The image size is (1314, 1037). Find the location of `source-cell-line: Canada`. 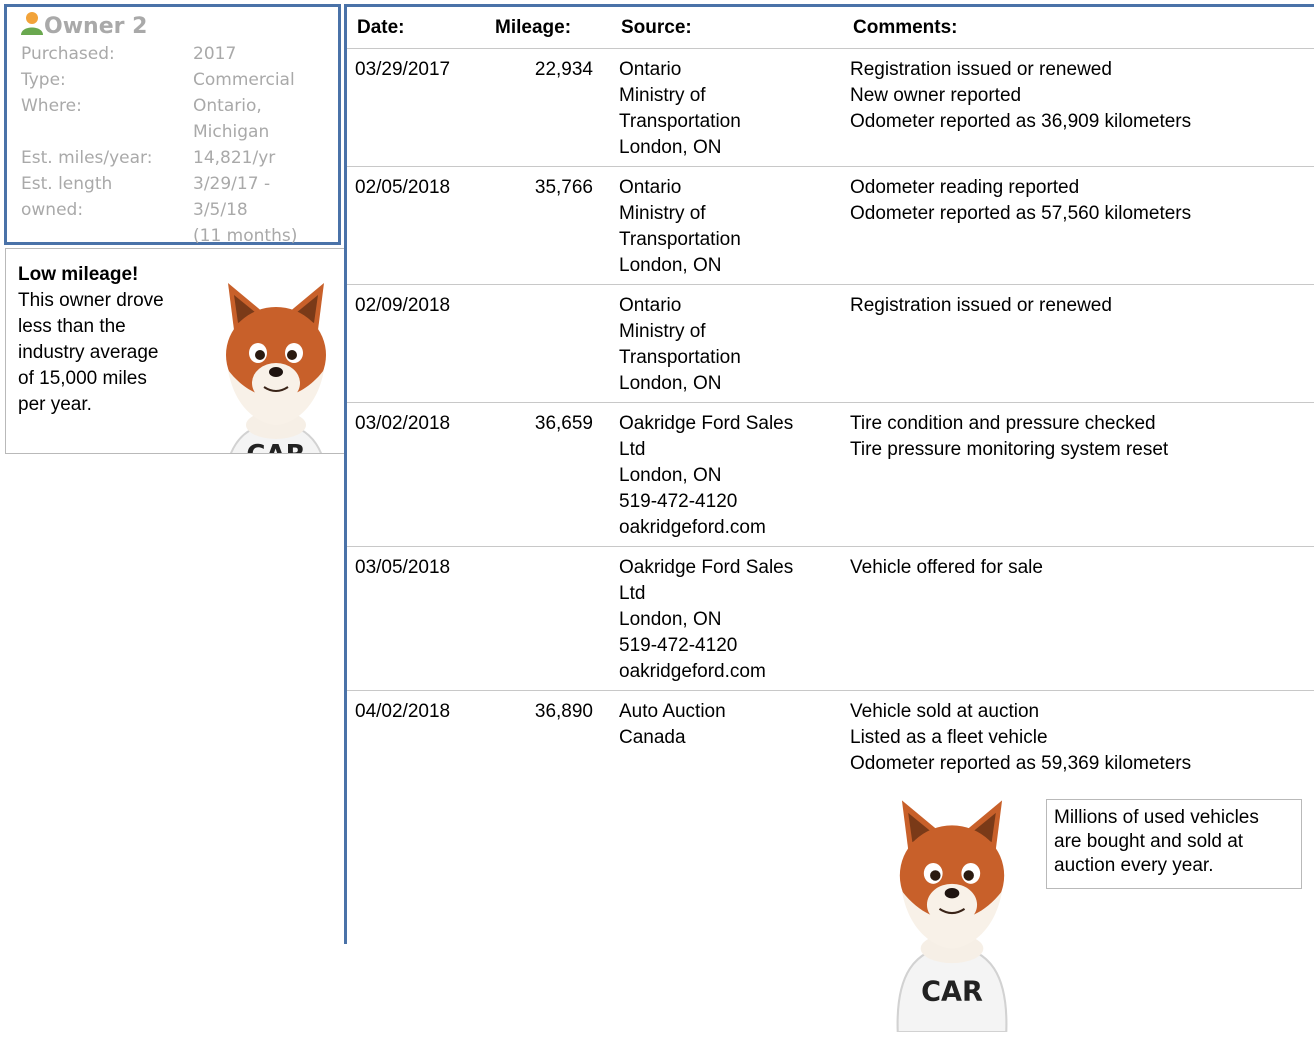

source-cell-line: Canada is located at coordinates (652, 737).